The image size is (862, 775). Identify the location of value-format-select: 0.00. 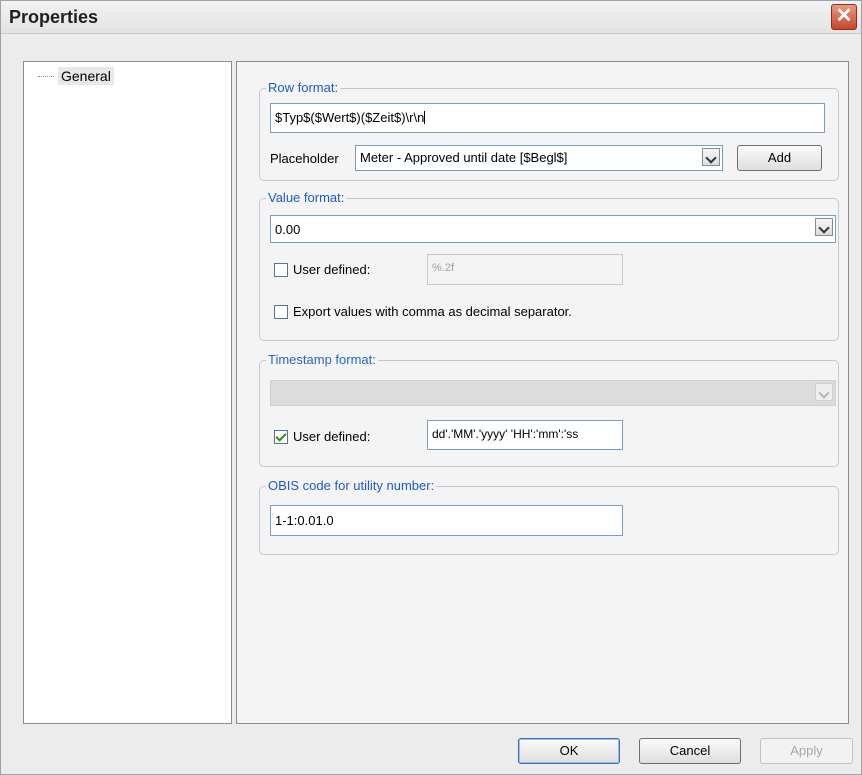
(553, 229).